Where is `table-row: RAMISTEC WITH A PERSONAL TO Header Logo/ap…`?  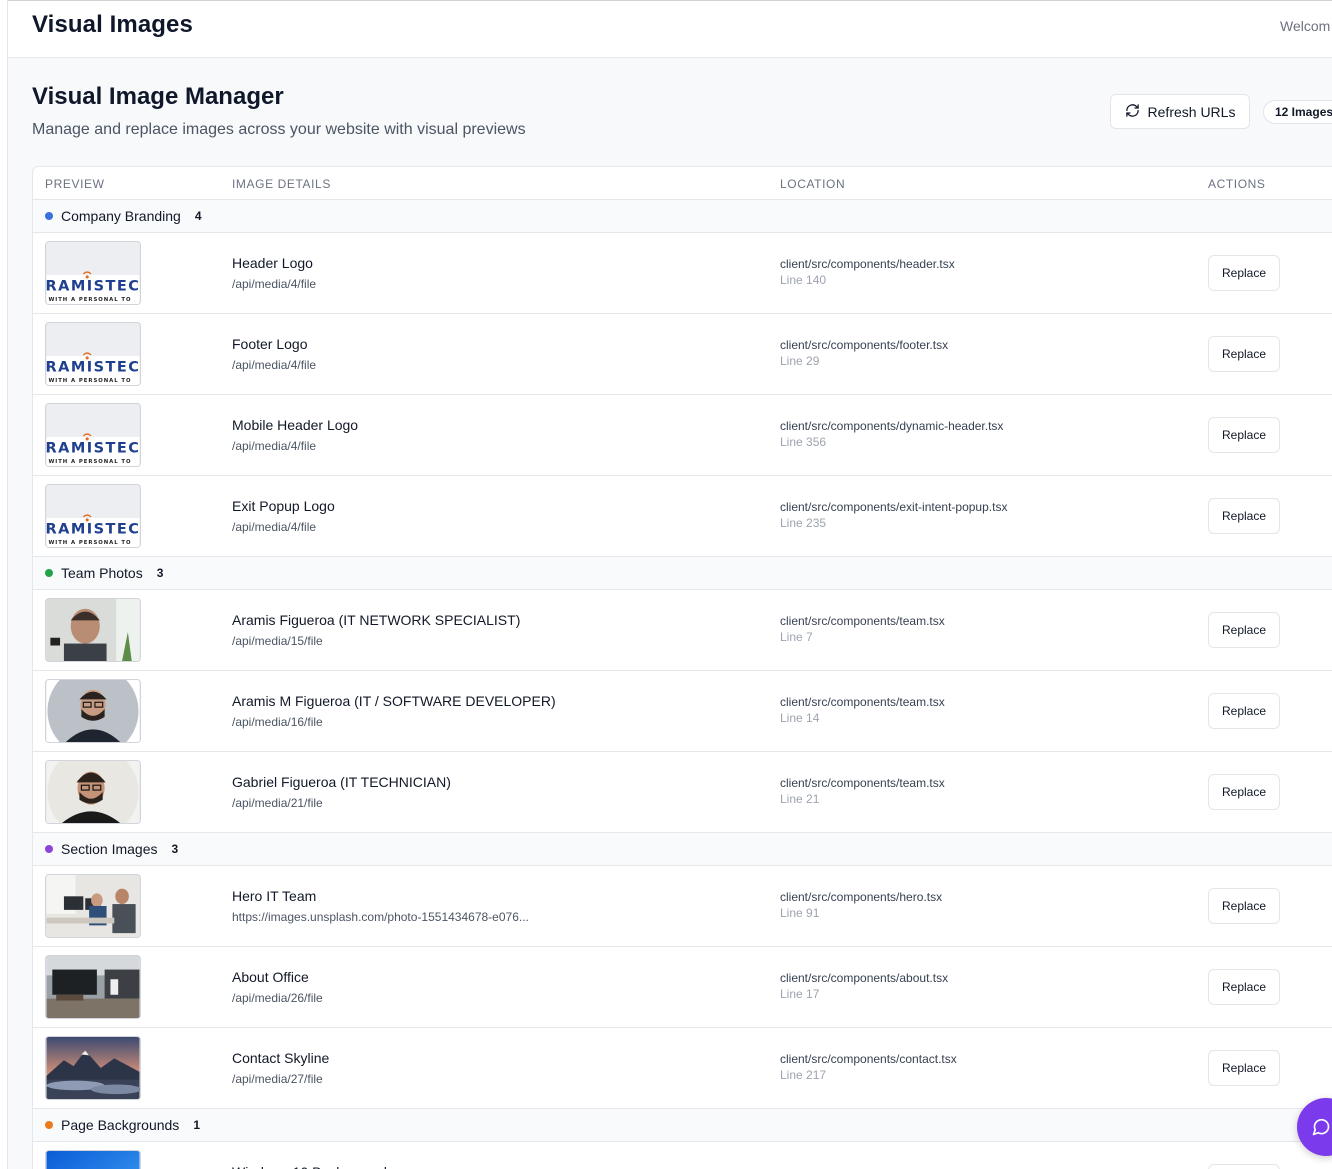
table-row: RAMISTEC WITH A PERSONAL TO Header Logo/ap… is located at coordinates (682, 273).